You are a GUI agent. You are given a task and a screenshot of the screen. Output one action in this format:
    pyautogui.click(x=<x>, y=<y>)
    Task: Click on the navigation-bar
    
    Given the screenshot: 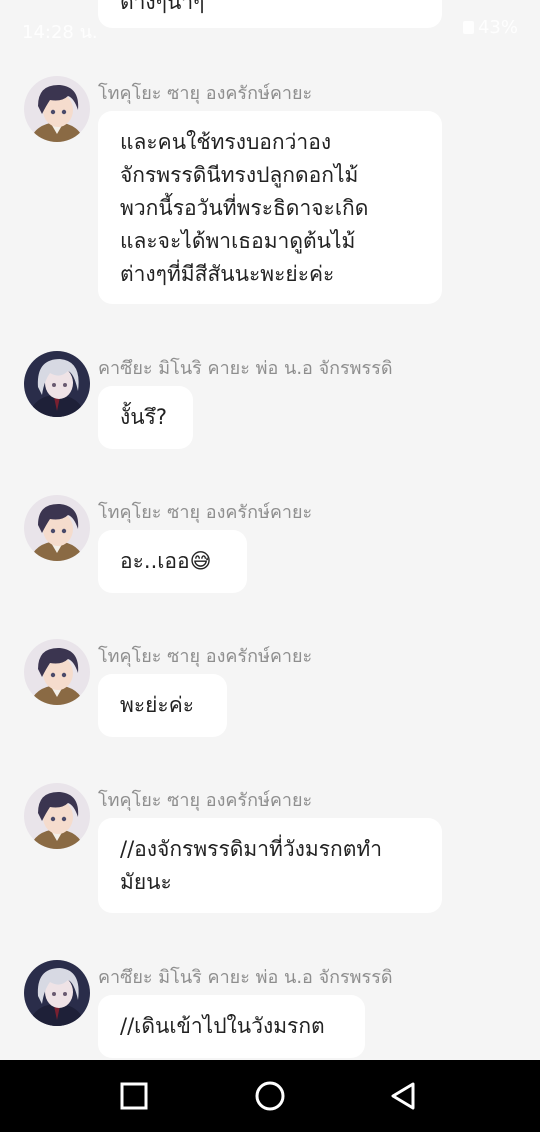 What is the action you would take?
    pyautogui.click(x=270, y=1096)
    